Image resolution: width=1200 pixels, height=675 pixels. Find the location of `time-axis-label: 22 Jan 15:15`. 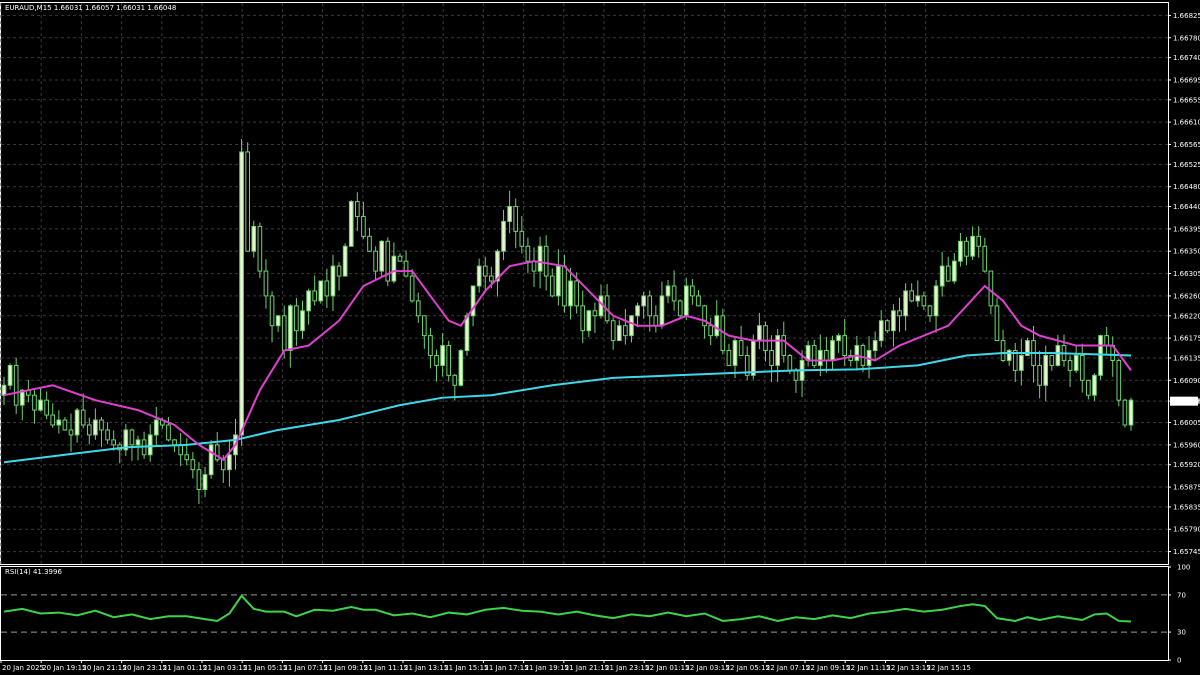

time-axis-label: 22 Jan 15:15 is located at coordinates (949, 668).